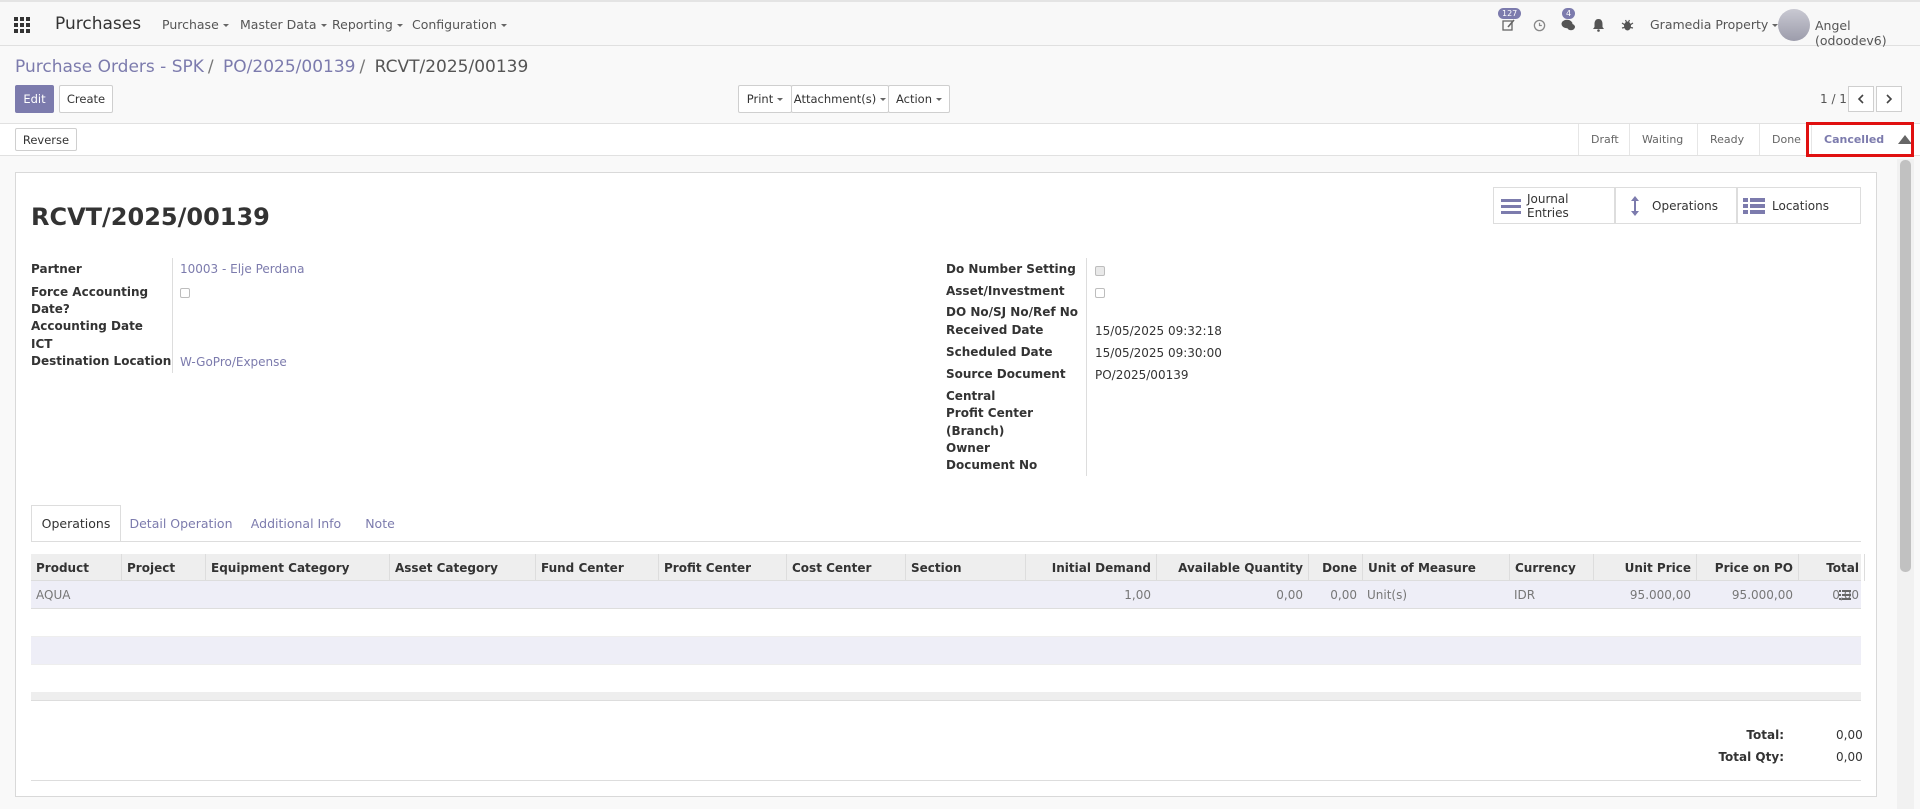 The image size is (1920, 809). I want to click on cell-unit-of-measure: Unit(s), so click(1435, 595).